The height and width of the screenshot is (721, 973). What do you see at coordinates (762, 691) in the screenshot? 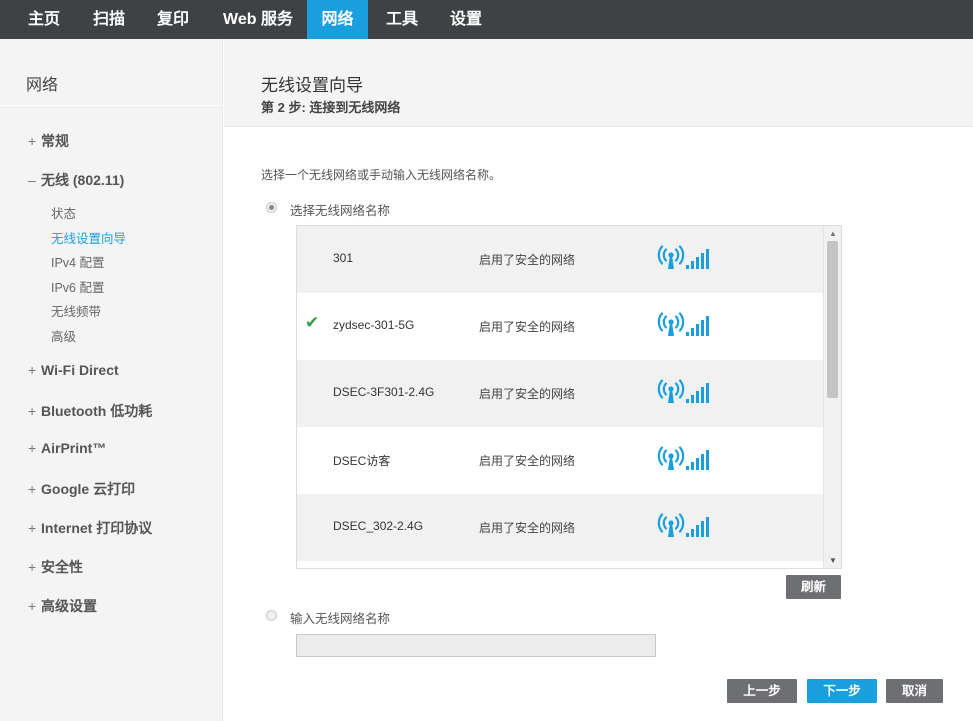
I see `back-button: 上一步` at bounding box center [762, 691].